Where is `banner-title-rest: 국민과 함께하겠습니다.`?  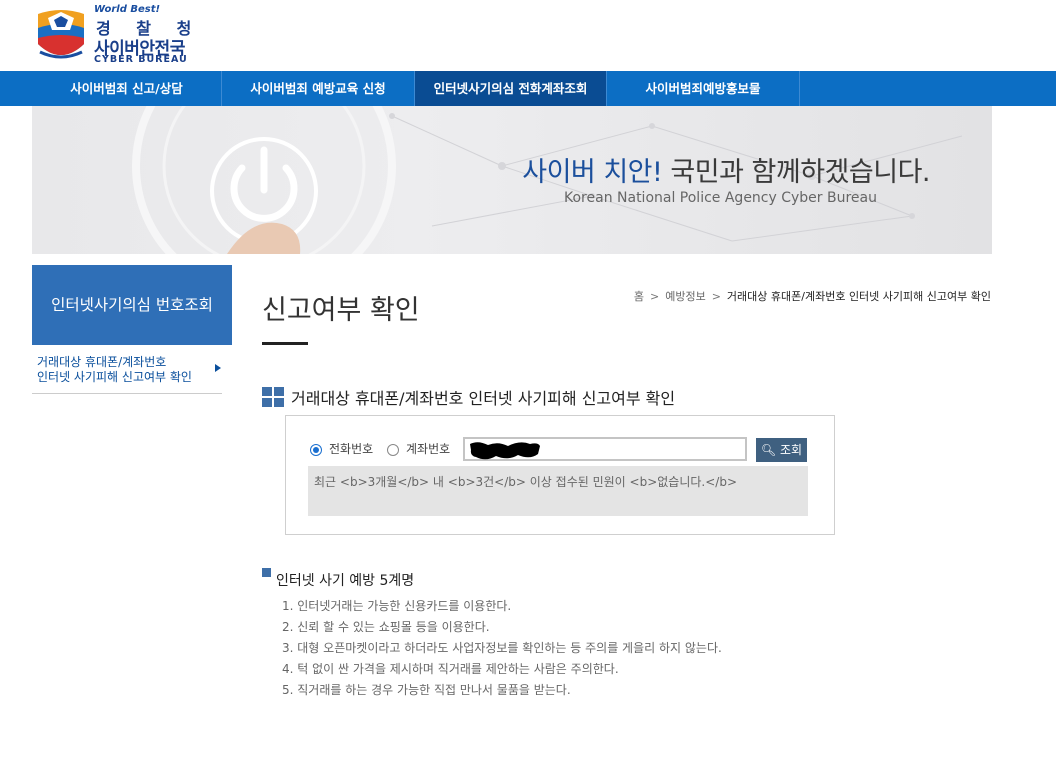
banner-title-rest: 국민과 함께하겠습니다. is located at coordinates (796, 172).